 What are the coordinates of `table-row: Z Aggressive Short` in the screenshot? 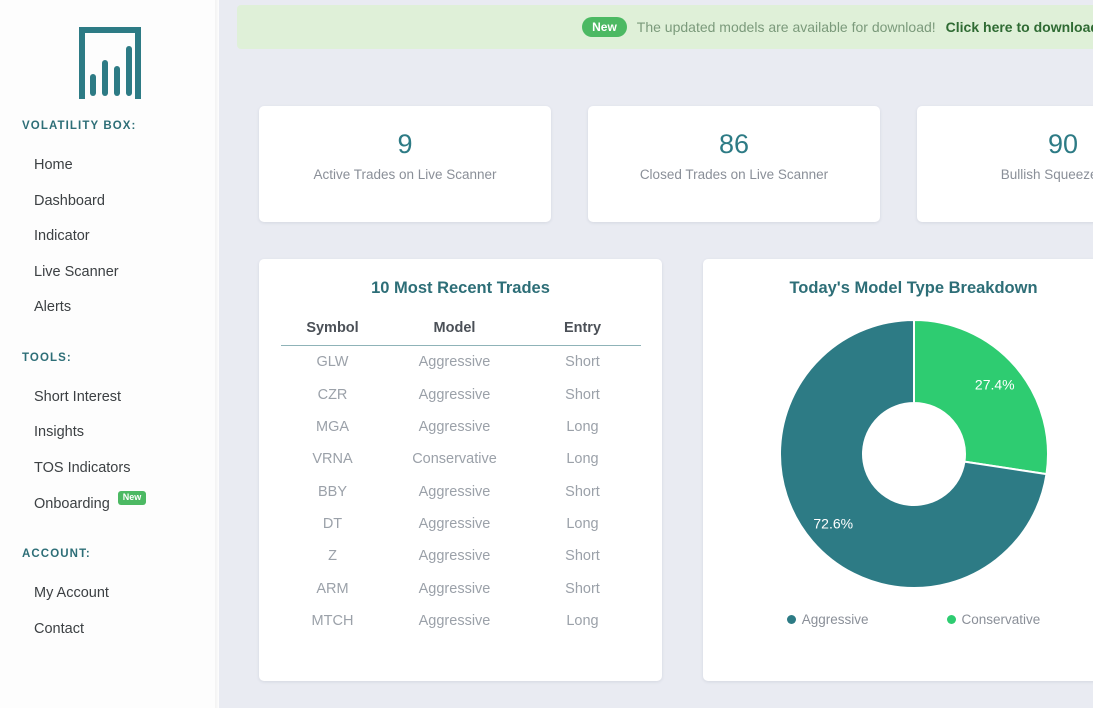 It's located at (461, 556).